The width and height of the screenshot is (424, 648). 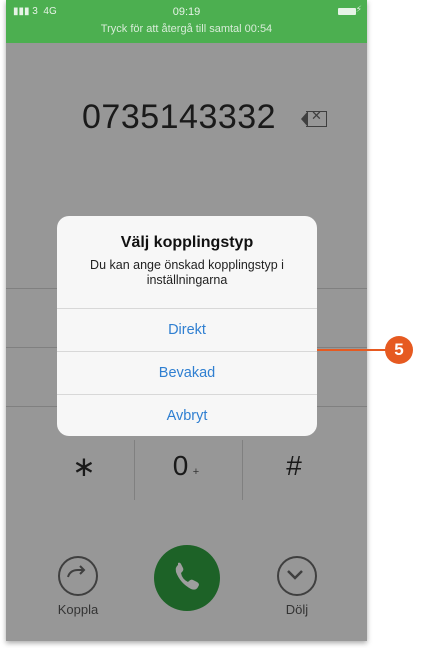 What do you see at coordinates (347, 11) in the screenshot?
I see `battery-icon` at bounding box center [347, 11].